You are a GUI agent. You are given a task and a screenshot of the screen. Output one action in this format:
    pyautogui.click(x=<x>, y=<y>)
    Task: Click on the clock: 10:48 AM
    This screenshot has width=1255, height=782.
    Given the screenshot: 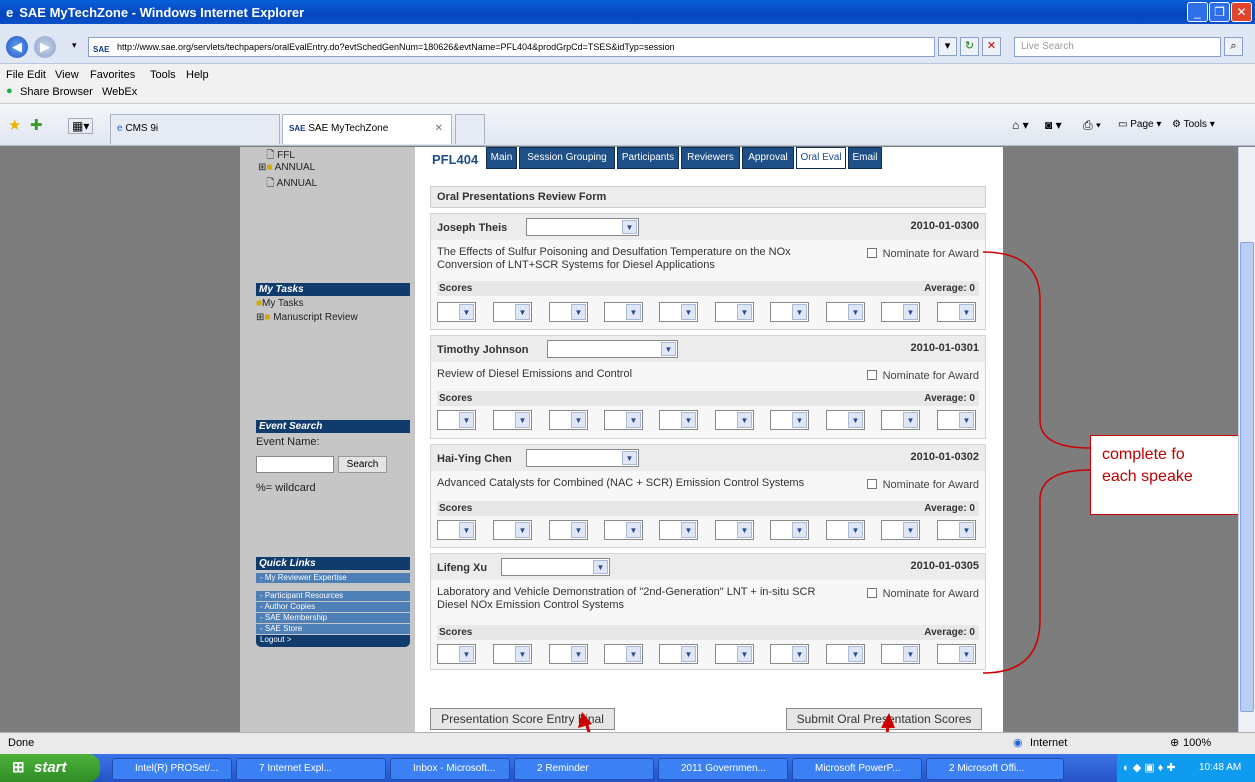 What is the action you would take?
    pyautogui.click(x=1220, y=767)
    